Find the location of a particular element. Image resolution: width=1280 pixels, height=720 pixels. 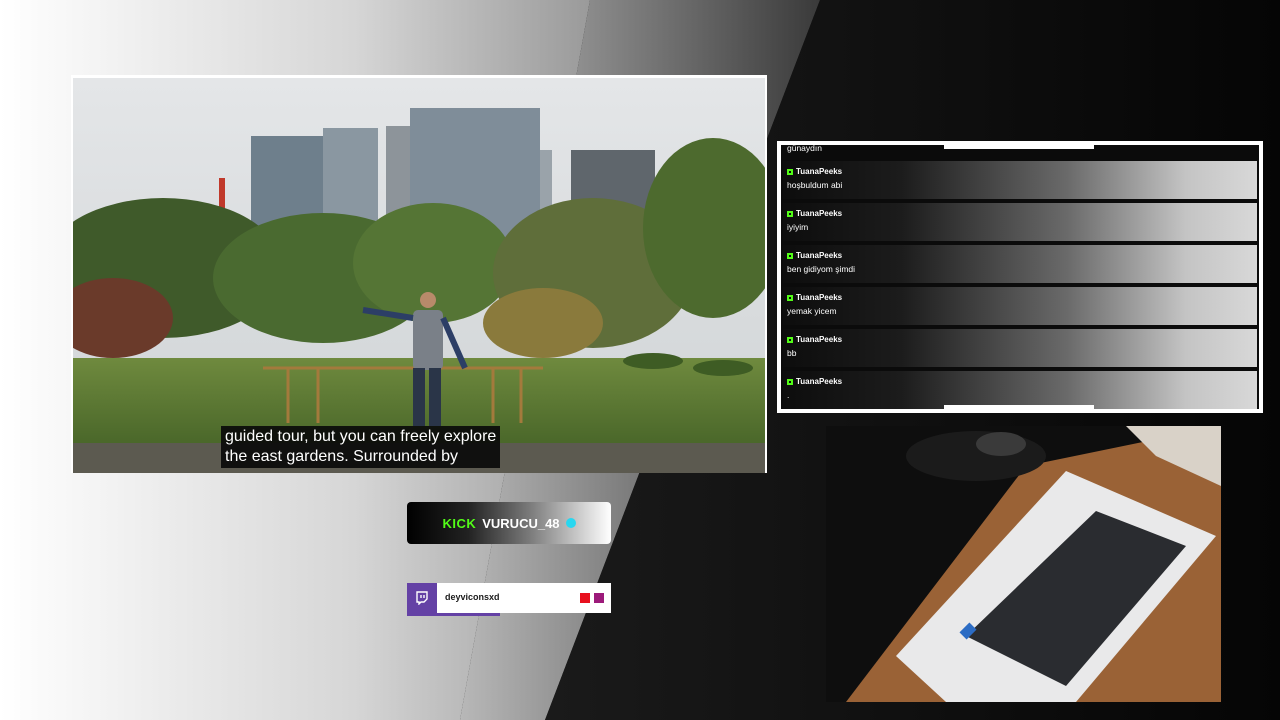

kick-username-tag: KICK VURUCU_48 is located at coordinates (509, 523).